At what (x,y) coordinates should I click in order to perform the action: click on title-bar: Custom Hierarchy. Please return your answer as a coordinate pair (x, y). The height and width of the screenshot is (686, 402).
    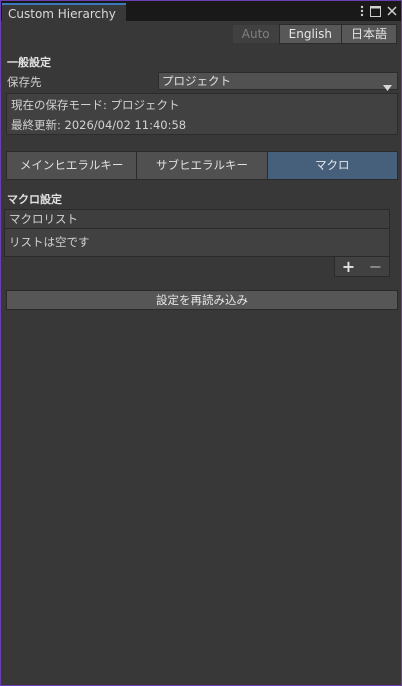
    Looking at the image, I should click on (201, 11).